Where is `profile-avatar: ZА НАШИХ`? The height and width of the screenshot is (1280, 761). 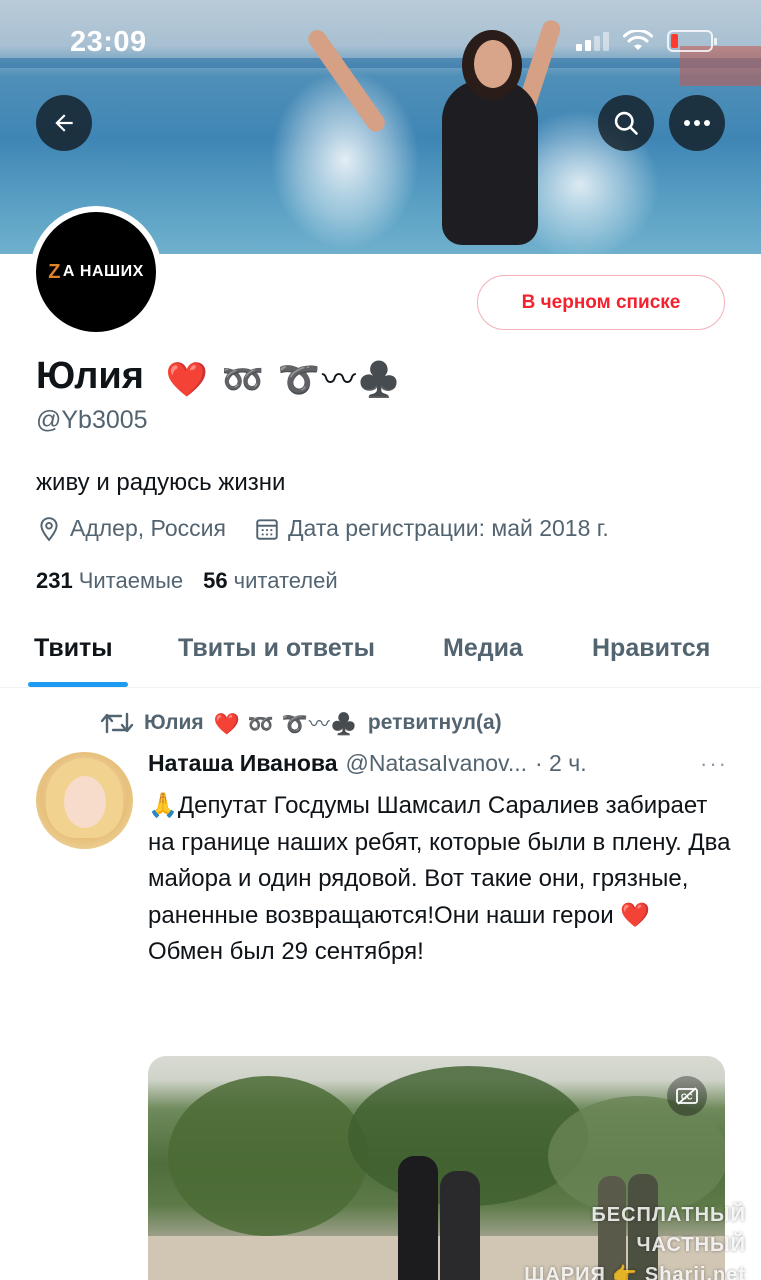 profile-avatar: ZА НАШИХ is located at coordinates (96, 272).